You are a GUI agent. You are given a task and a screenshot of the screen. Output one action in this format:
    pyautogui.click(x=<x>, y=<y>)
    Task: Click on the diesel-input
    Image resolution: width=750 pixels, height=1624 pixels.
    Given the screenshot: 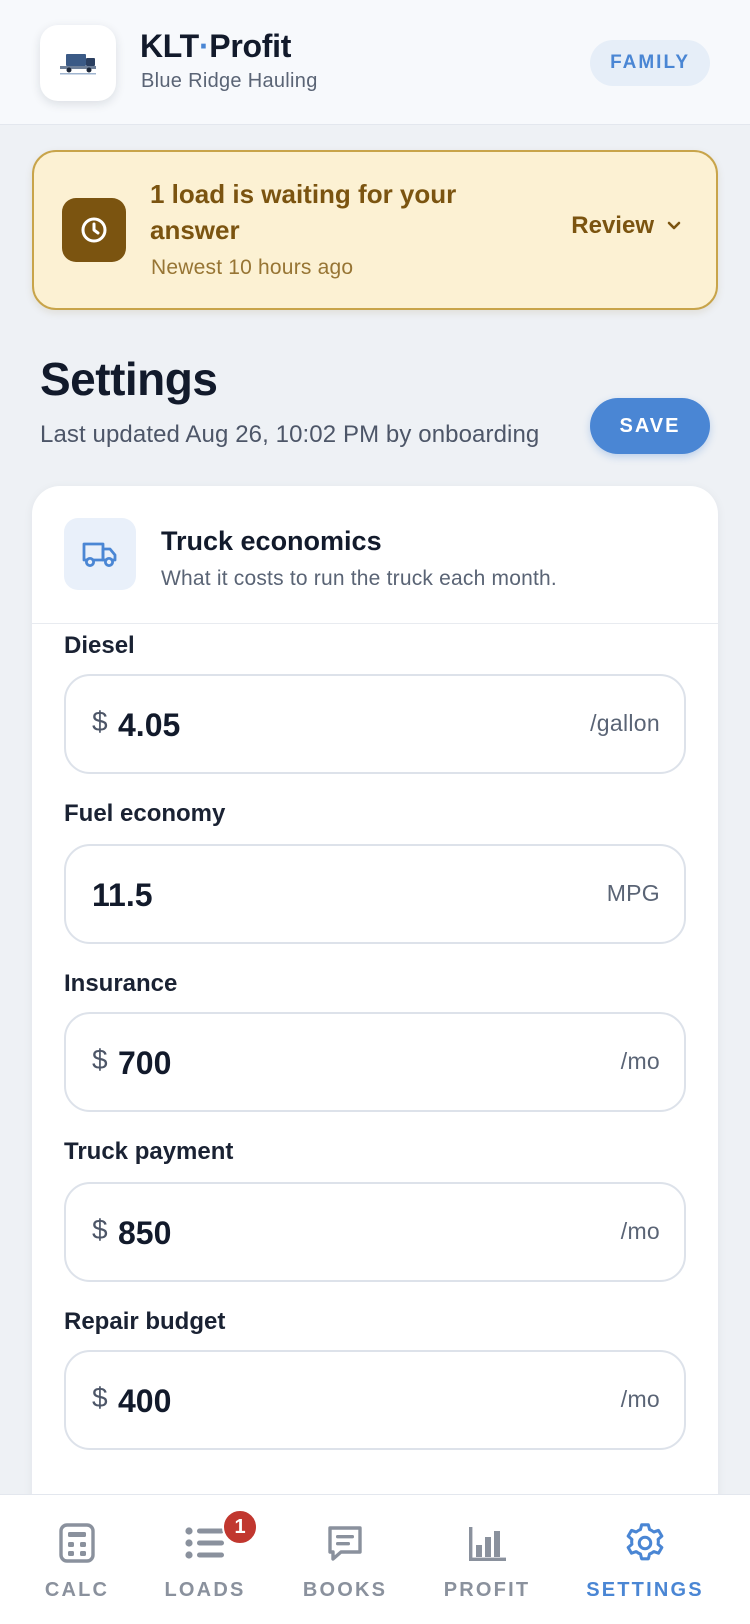 What is the action you would take?
    pyautogui.click(x=328, y=725)
    